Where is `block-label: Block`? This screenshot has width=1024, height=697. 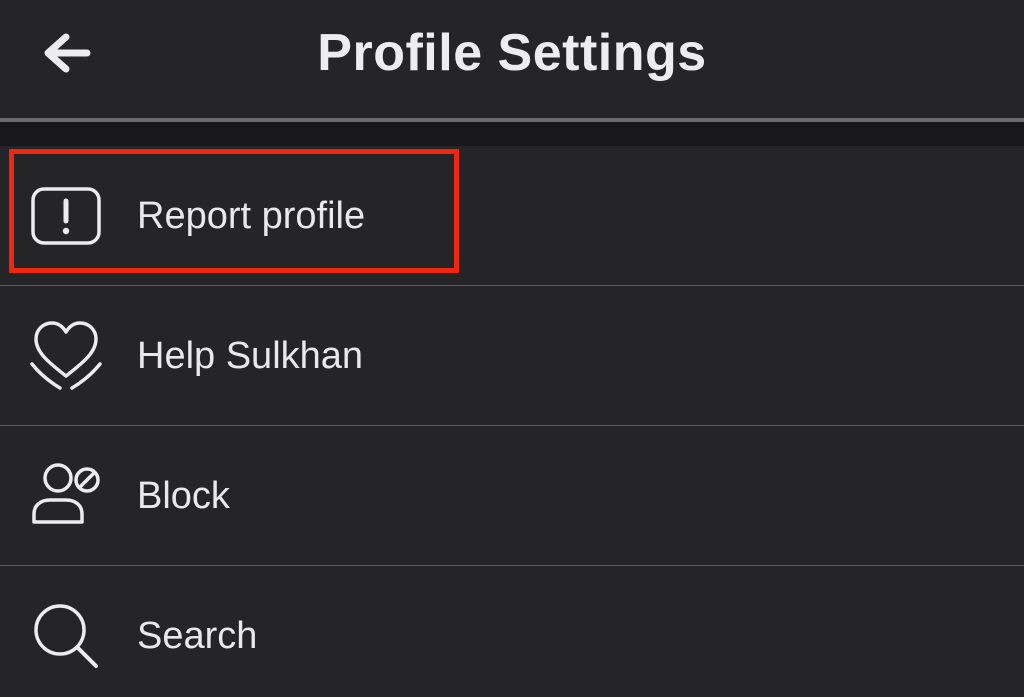
block-label: Block is located at coordinates (183, 496).